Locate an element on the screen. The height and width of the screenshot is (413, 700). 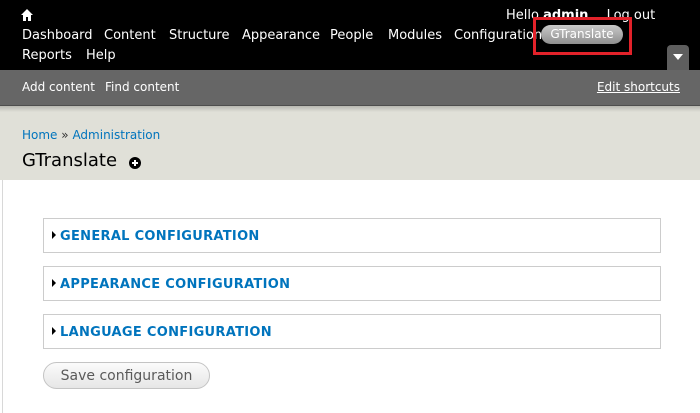
menu-item-modules: Modules is located at coordinates (415, 35).